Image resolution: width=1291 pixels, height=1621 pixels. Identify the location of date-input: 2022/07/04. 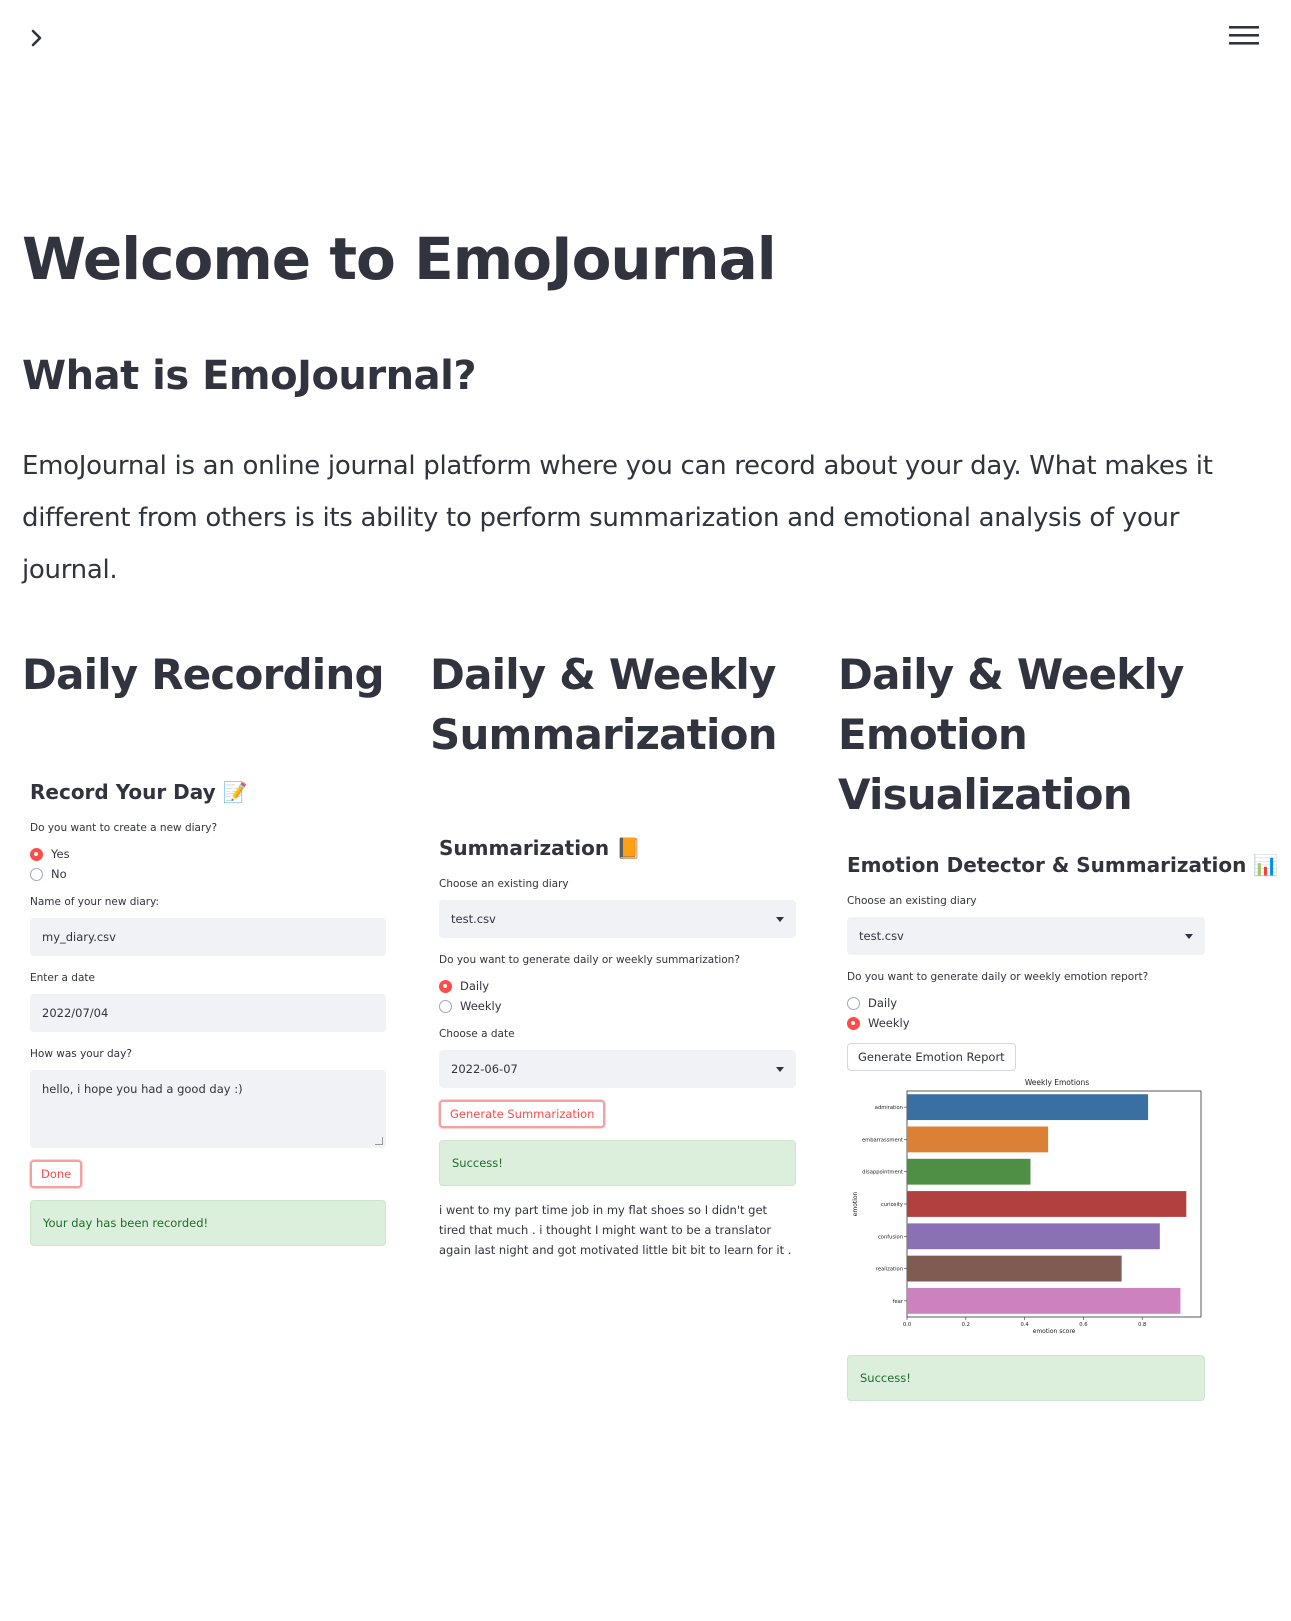
(208, 1013).